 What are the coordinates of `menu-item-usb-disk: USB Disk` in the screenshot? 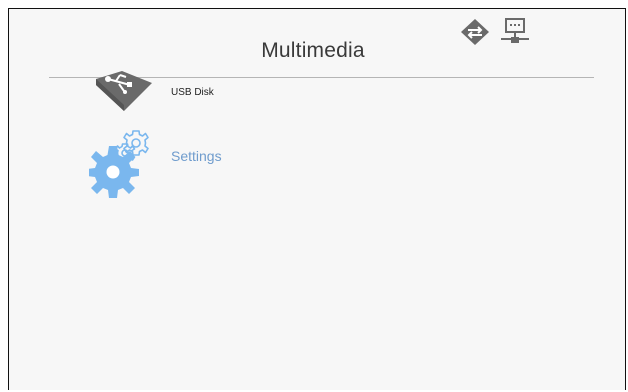 It's located at (164, 93).